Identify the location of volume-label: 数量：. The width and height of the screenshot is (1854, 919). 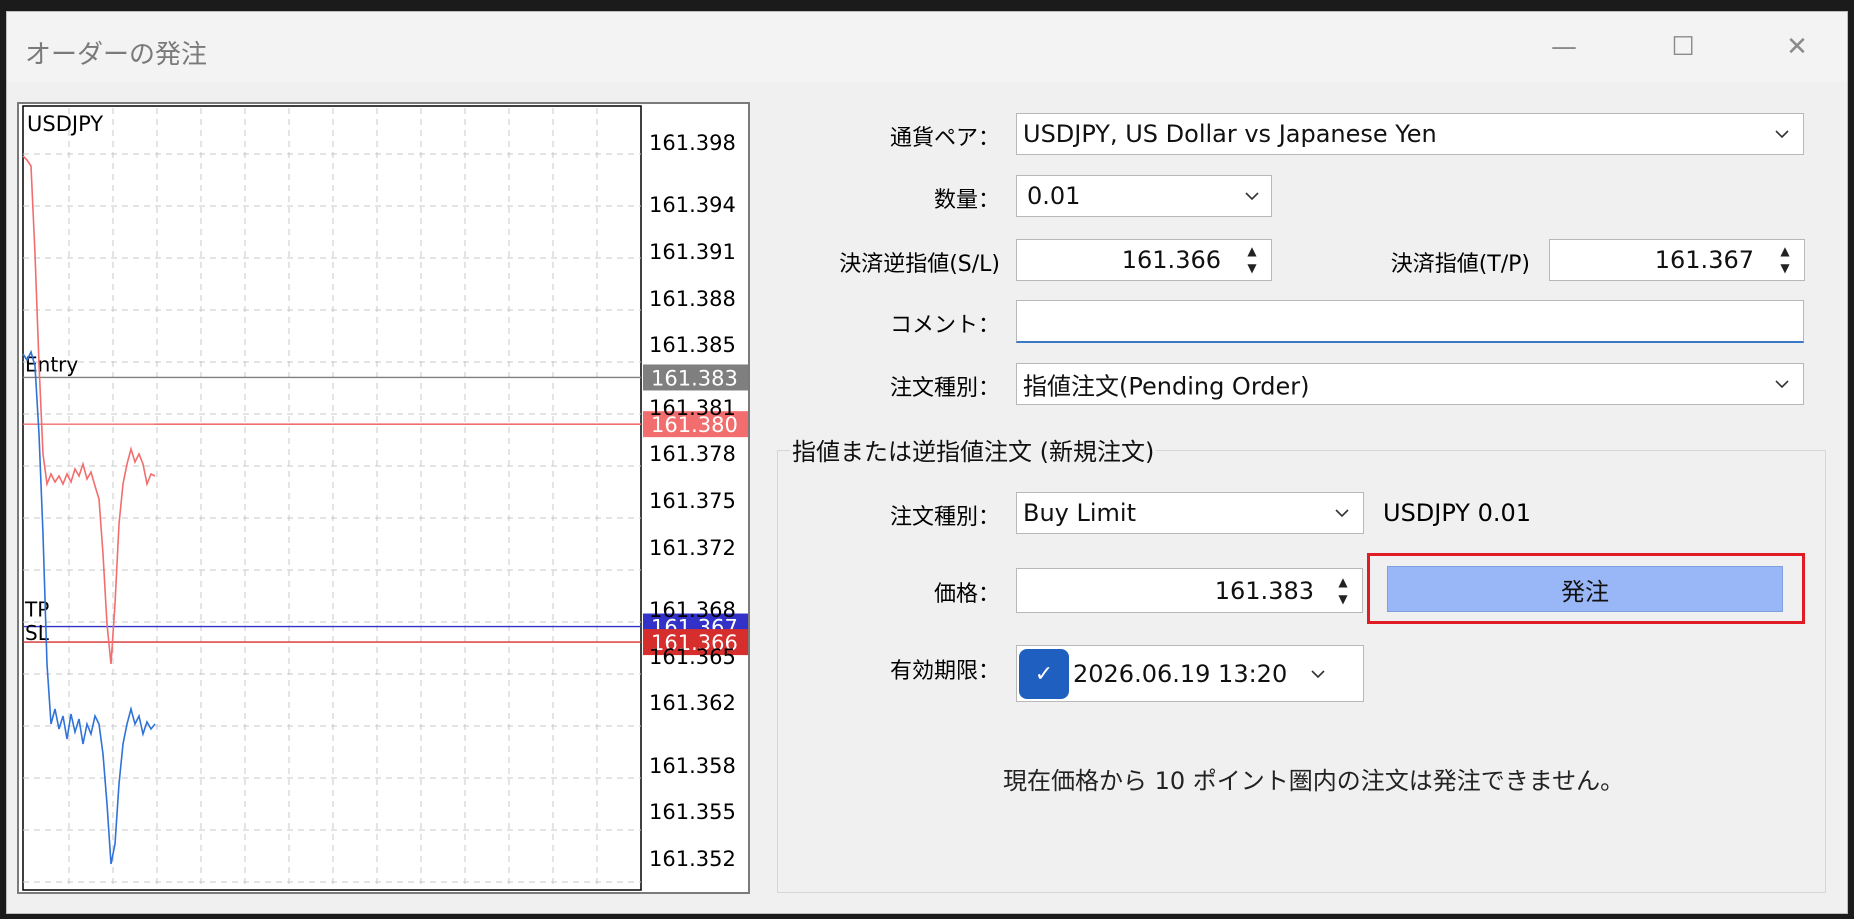
(966, 200).